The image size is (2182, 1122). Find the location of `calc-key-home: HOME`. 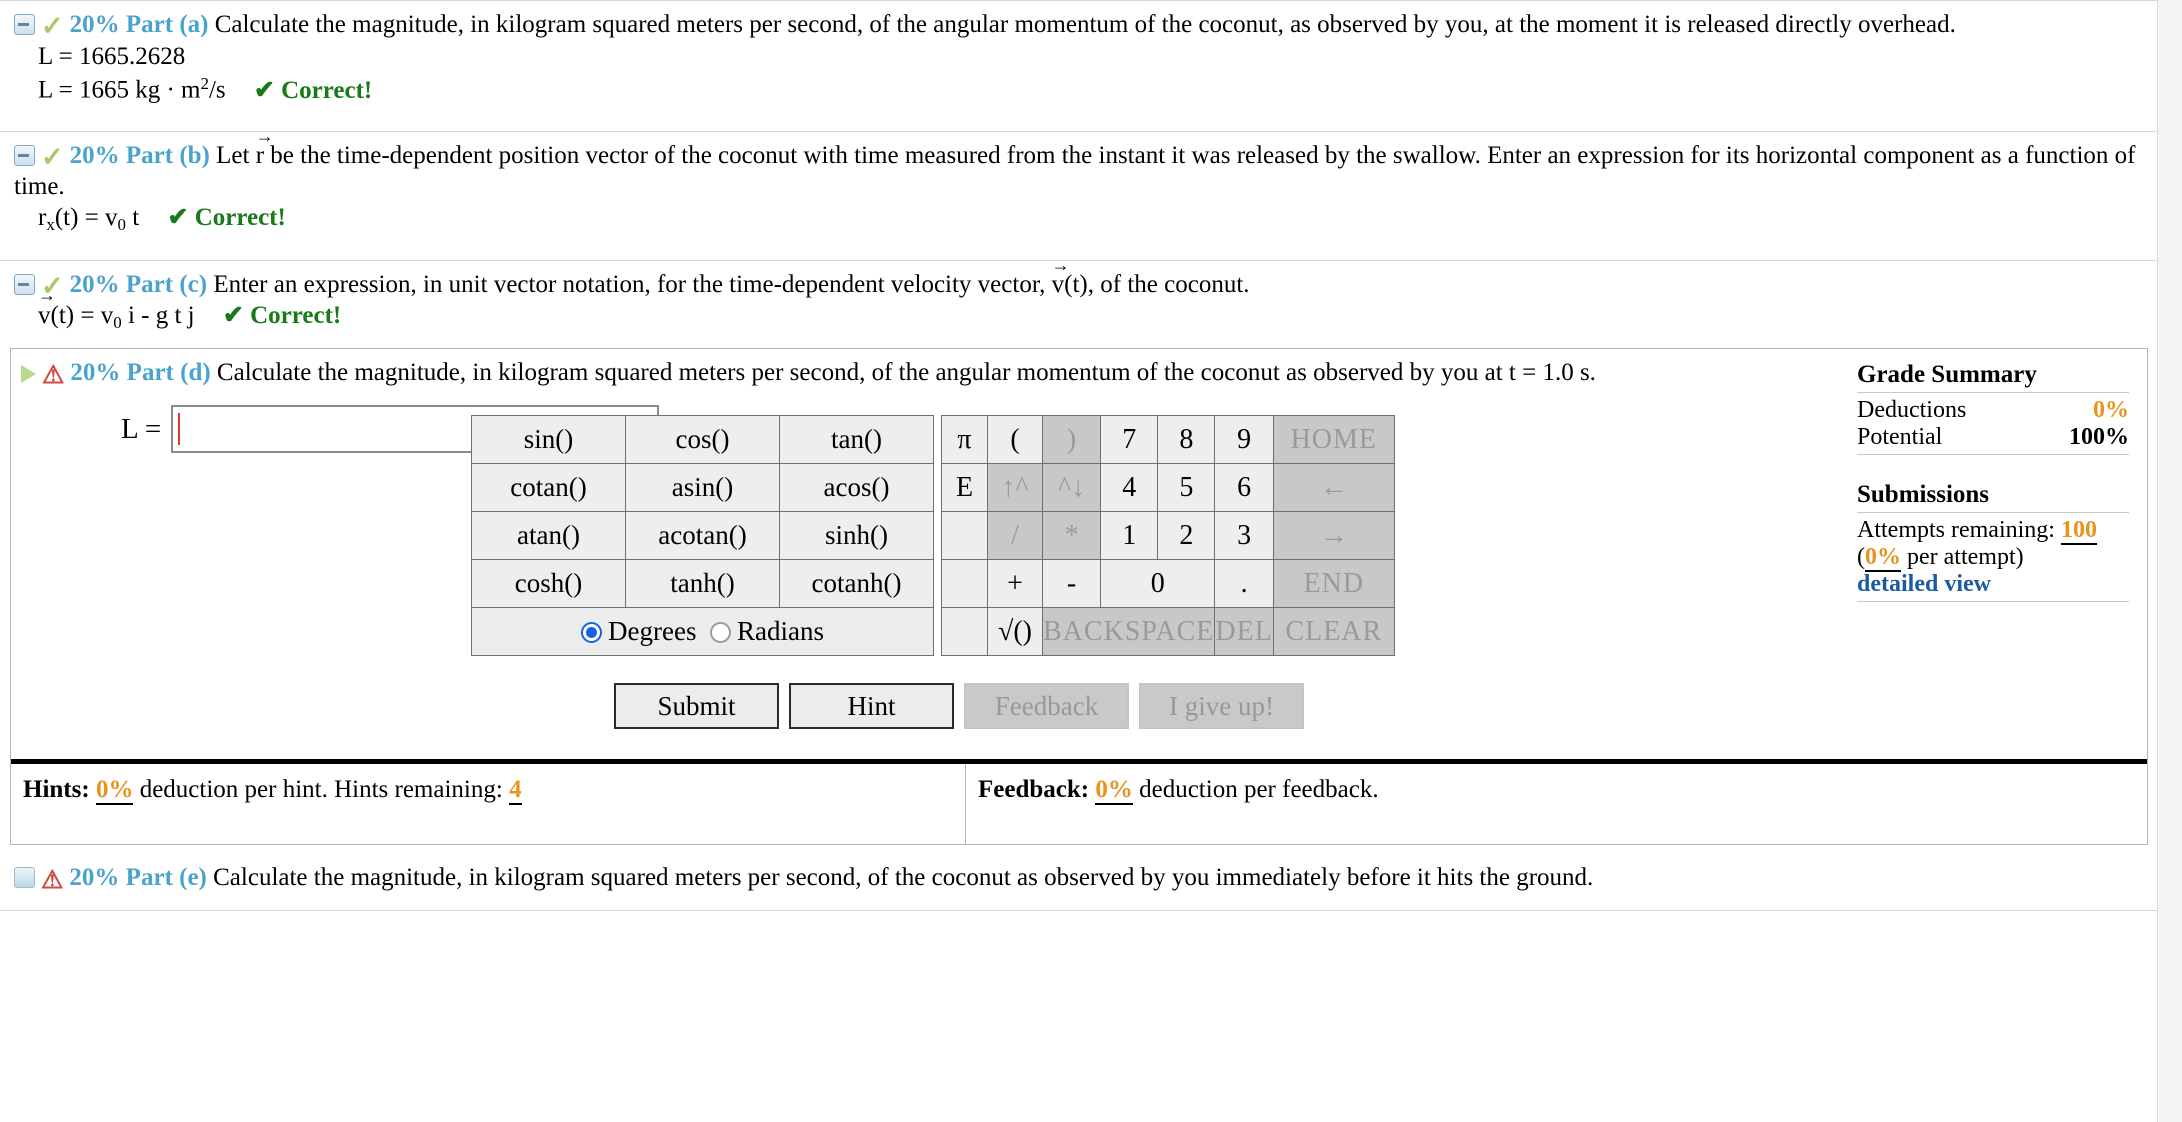

calc-key-home: HOME is located at coordinates (1333, 440).